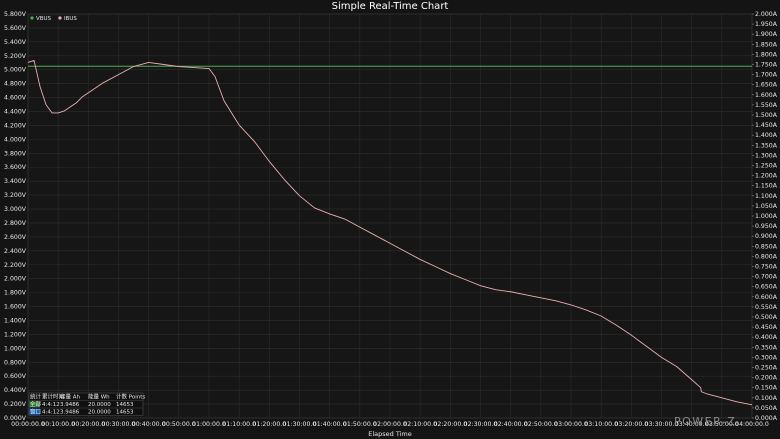  Describe the element at coordinates (119, 424) in the screenshot. I see `x-tick-label: 00:30:00.0` at that location.